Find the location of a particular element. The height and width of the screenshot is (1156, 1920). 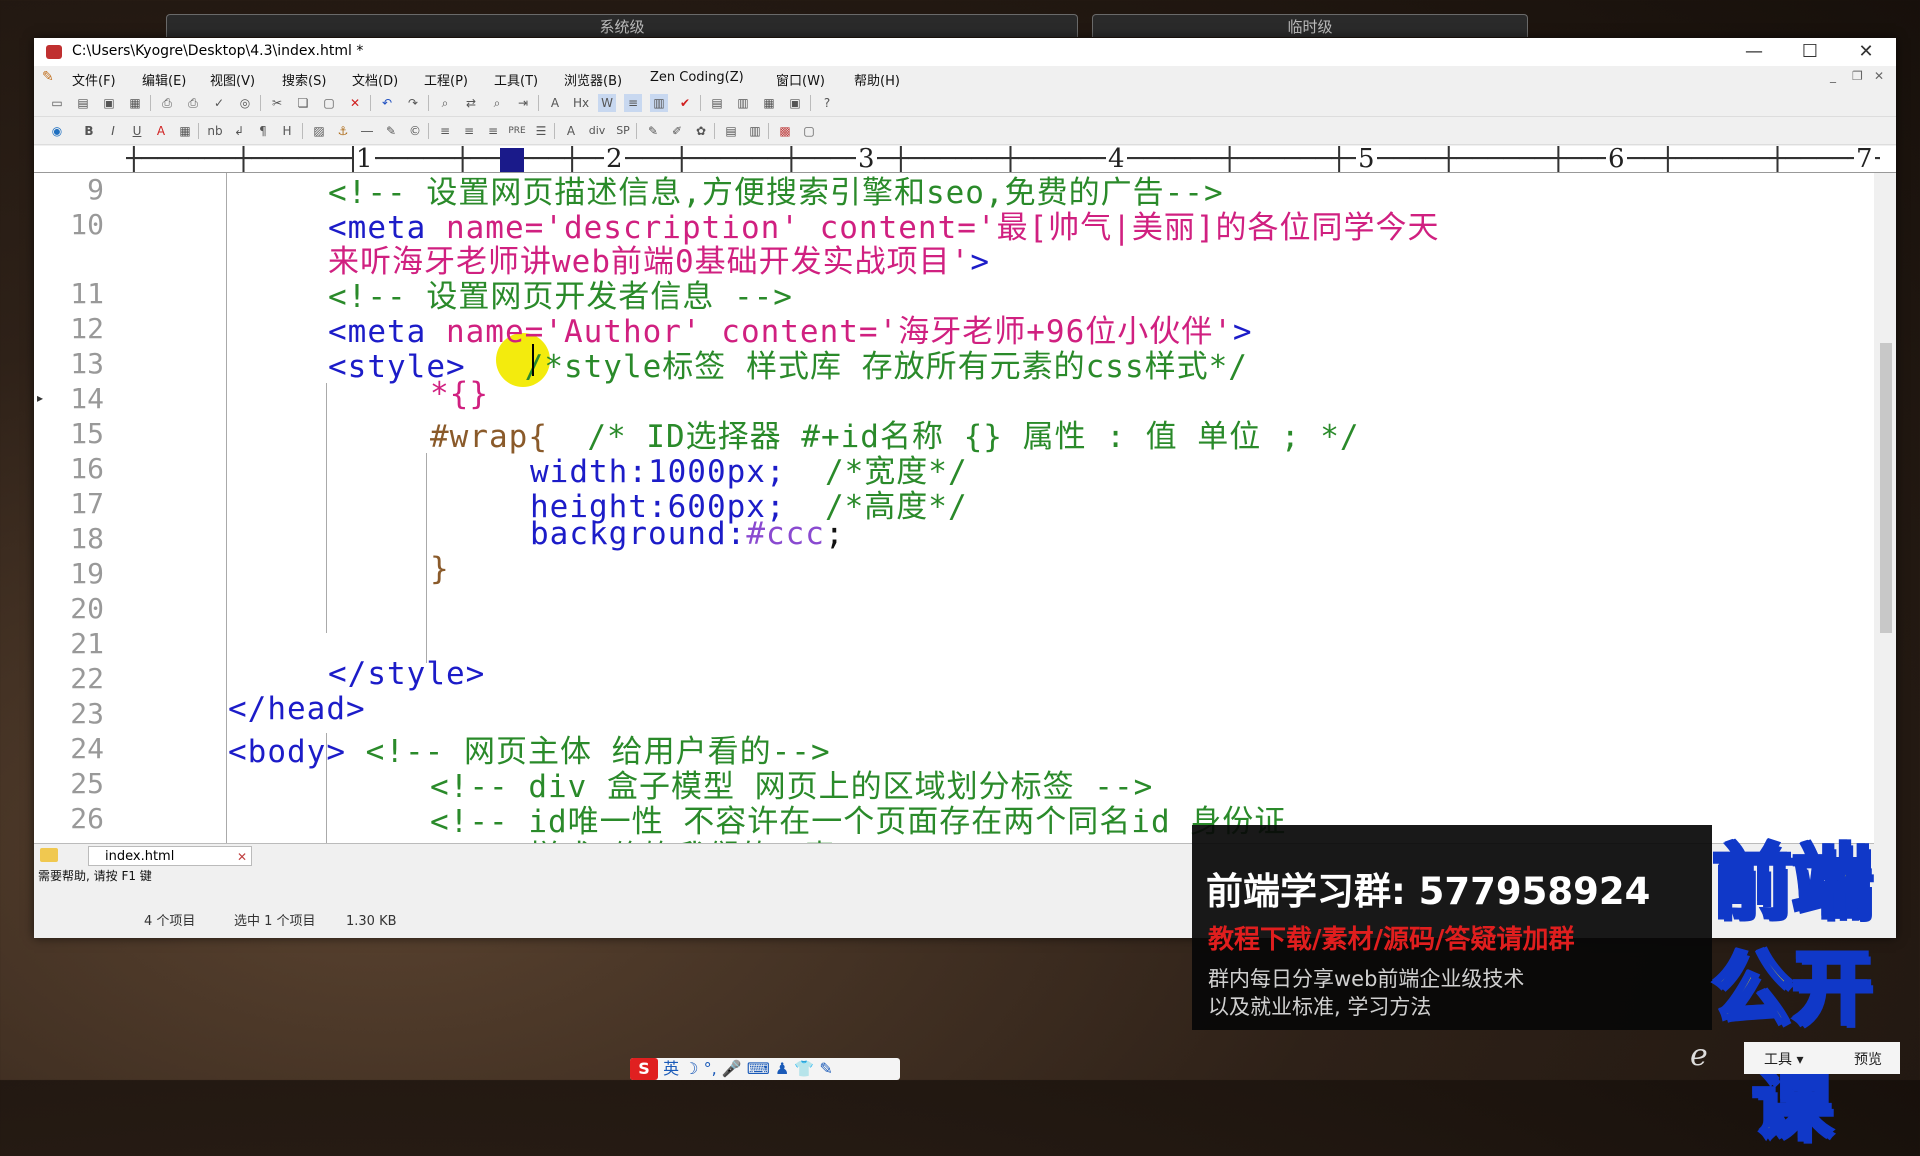

nbsp-icon: nb is located at coordinates (215, 131).